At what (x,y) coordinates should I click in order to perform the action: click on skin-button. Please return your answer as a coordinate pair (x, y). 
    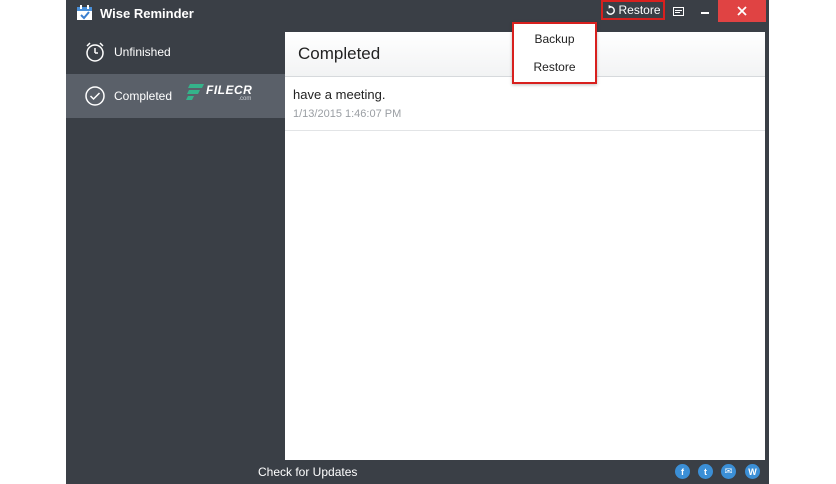
    Looking at the image, I should click on (678, 11).